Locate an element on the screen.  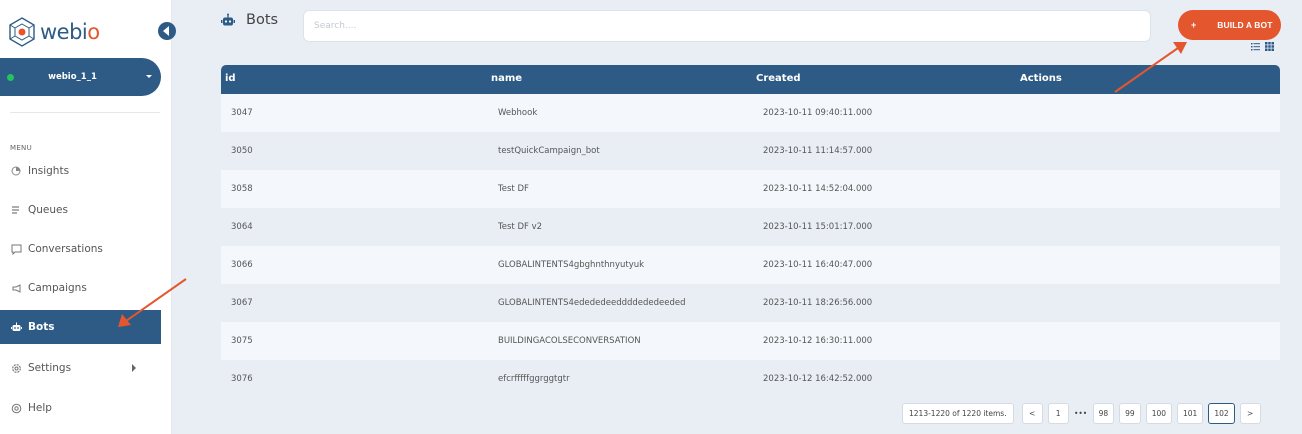
table-row: 3047 Webhook 2023-10-11 09:40:11.000 is located at coordinates (750, 113).